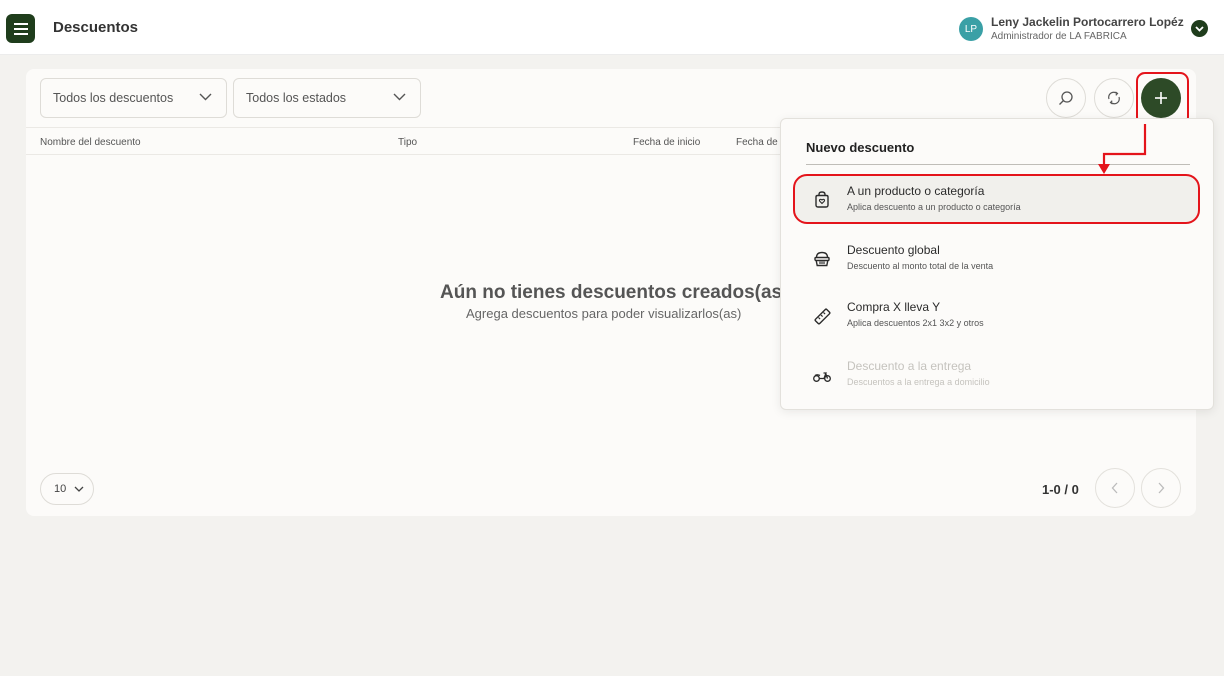 Image resolution: width=1224 pixels, height=676 pixels. Describe the element at coordinates (918, 382) in the screenshot. I see `menu-item-description: Descuentos a la entrega a domicilio` at that location.